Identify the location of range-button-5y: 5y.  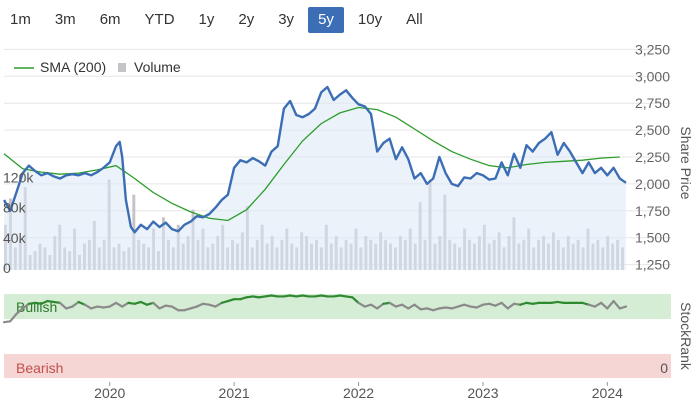
(326, 20).